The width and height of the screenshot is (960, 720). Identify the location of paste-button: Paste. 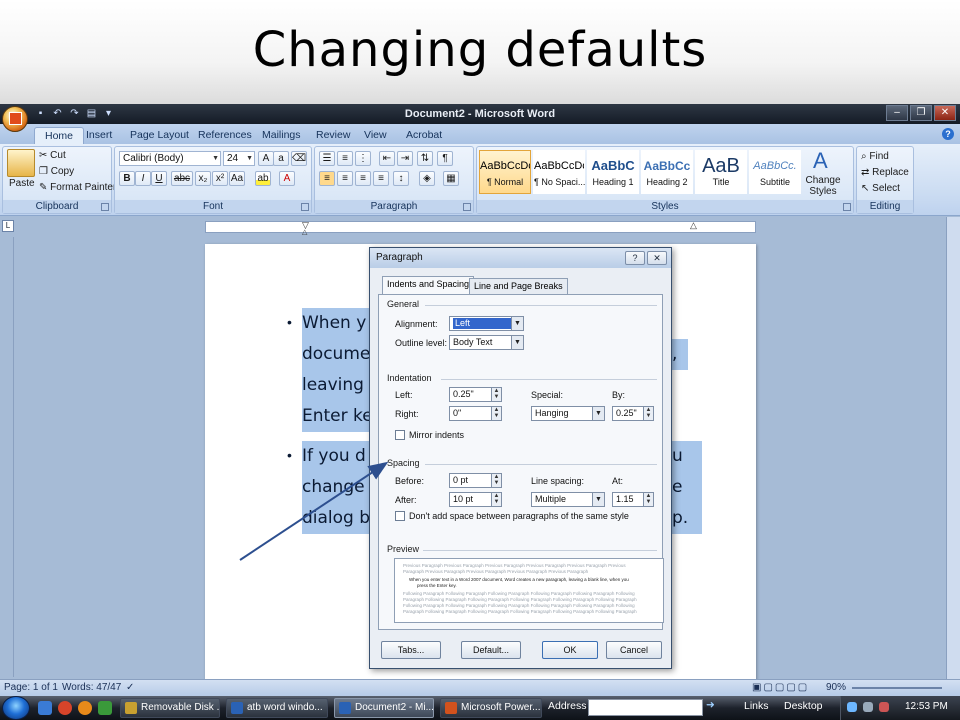
(22, 184).